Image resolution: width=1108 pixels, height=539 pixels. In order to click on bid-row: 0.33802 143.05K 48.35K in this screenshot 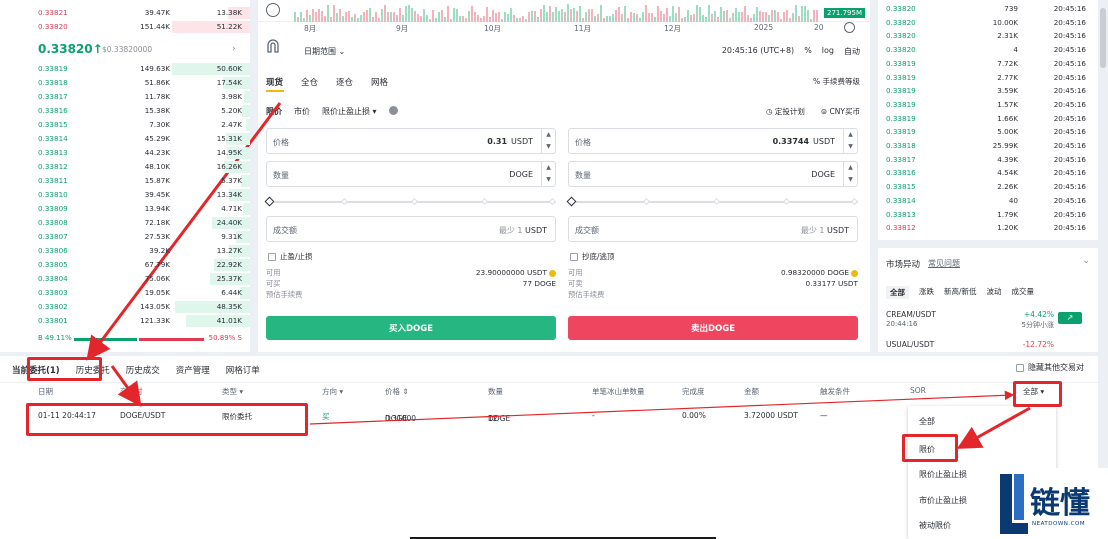, I will do `click(125, 307)`.